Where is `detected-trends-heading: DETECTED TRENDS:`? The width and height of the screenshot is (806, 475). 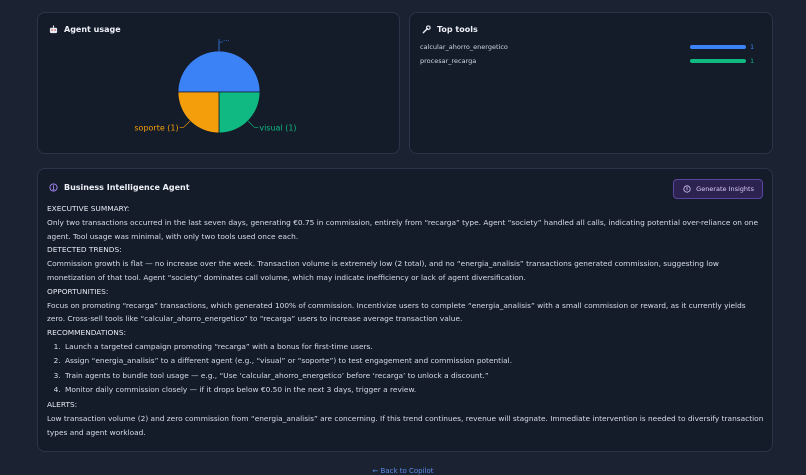
detected-trends-heading: DETECTED TRENDS: is located at coordinates (84, 250).